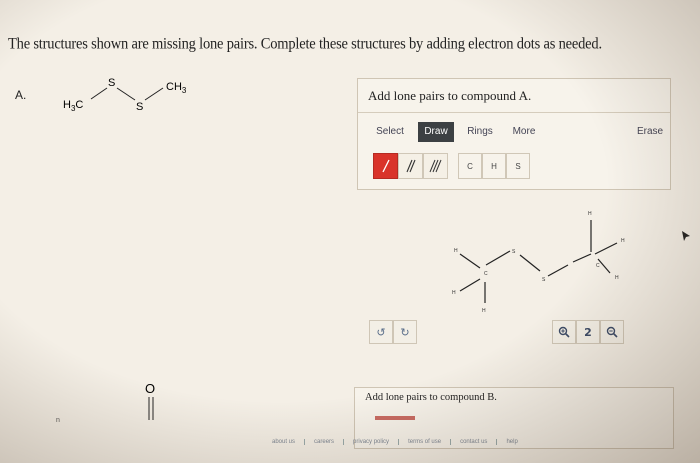  I want to click on tab-select: Select, so click(390, 132).